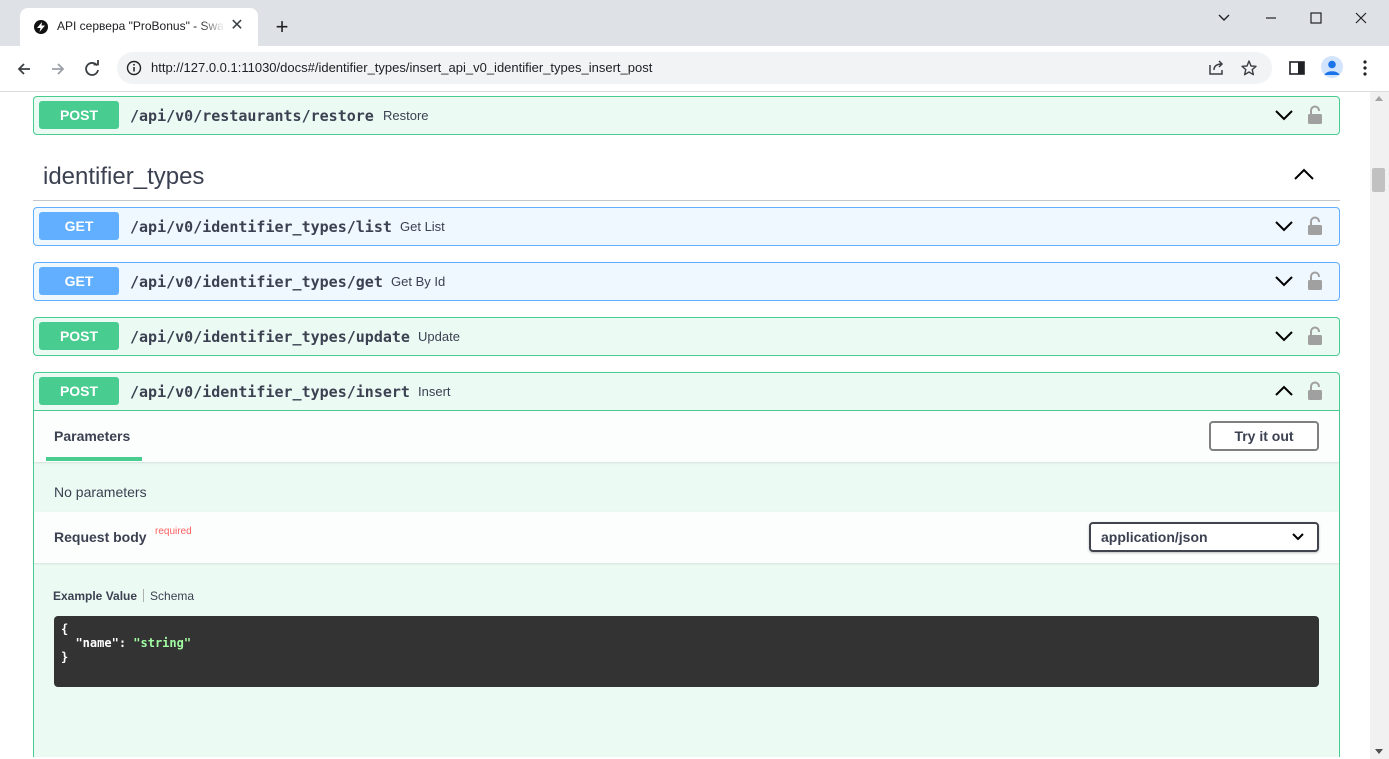 The width and height of the screenshot is (1389, 759). I want to click on operation-summary: Update, so click(439, 336).